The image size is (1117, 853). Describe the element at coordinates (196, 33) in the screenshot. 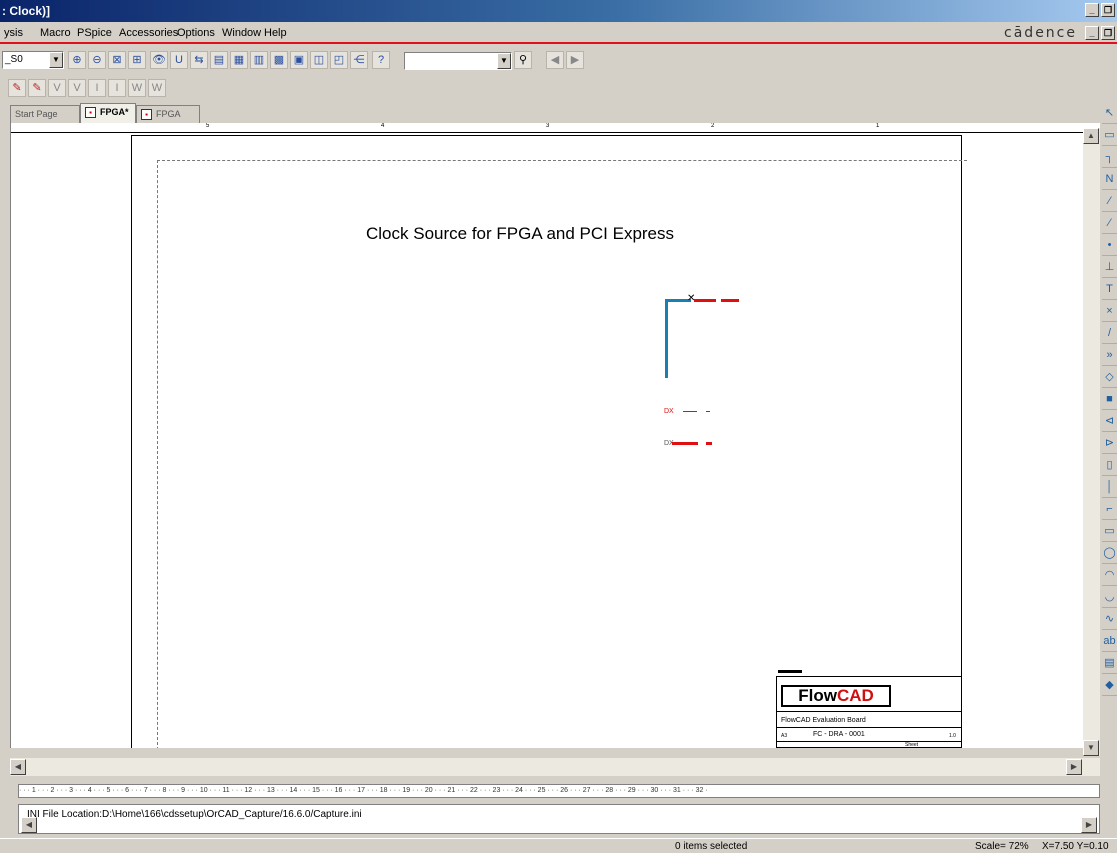

I see `menu-options: Options` at that location.